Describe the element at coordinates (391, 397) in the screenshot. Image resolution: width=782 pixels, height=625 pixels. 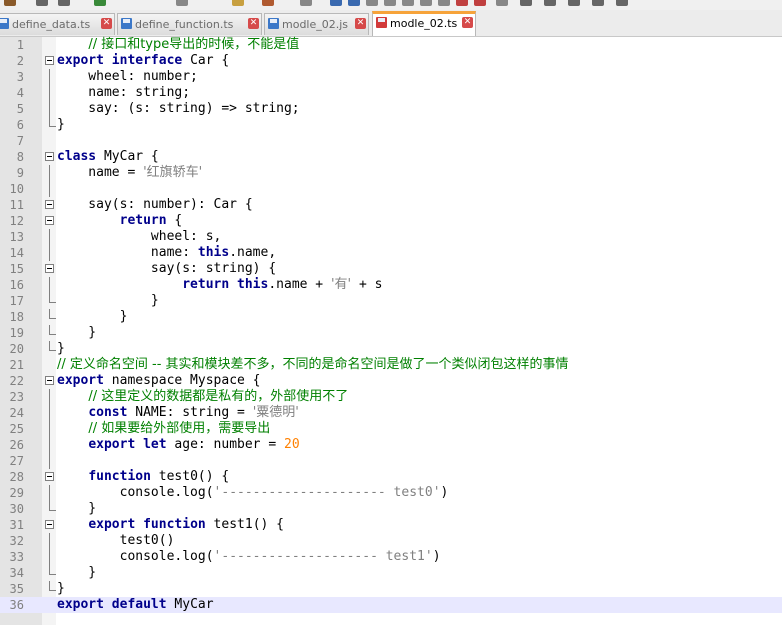
I see `code-line: 23 // 这里定义的数据都是私有的，外部使用不了` at that location.